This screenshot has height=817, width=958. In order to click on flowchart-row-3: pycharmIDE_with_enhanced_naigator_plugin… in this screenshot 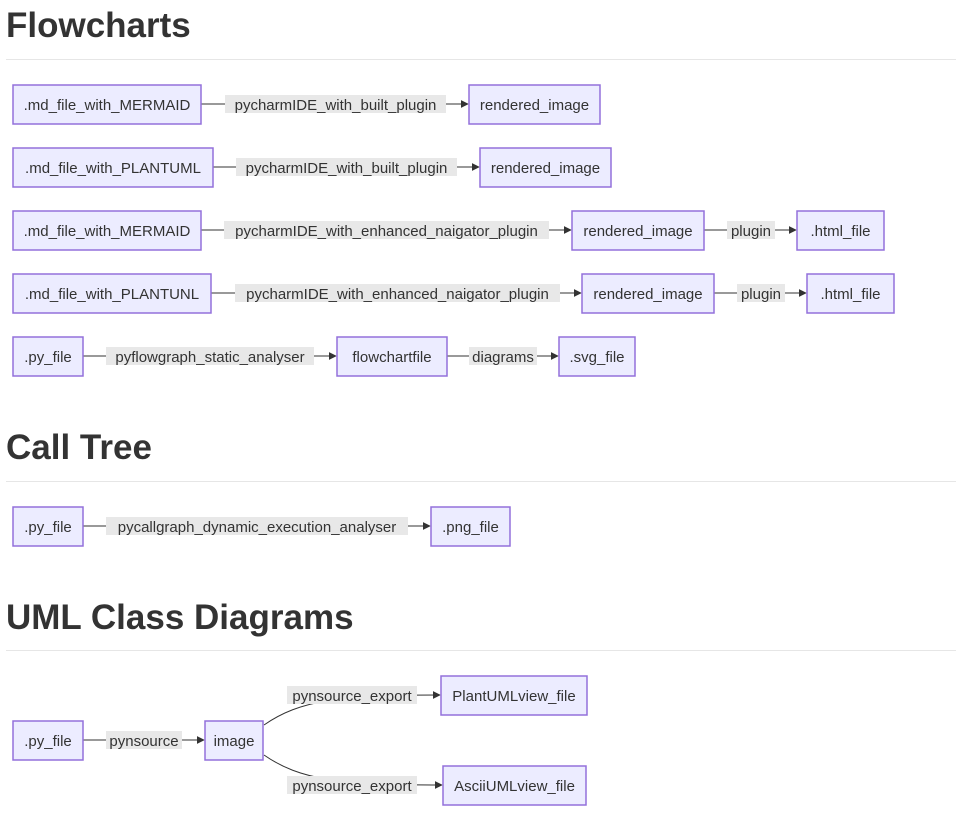, I will do `click(448, 230)`.